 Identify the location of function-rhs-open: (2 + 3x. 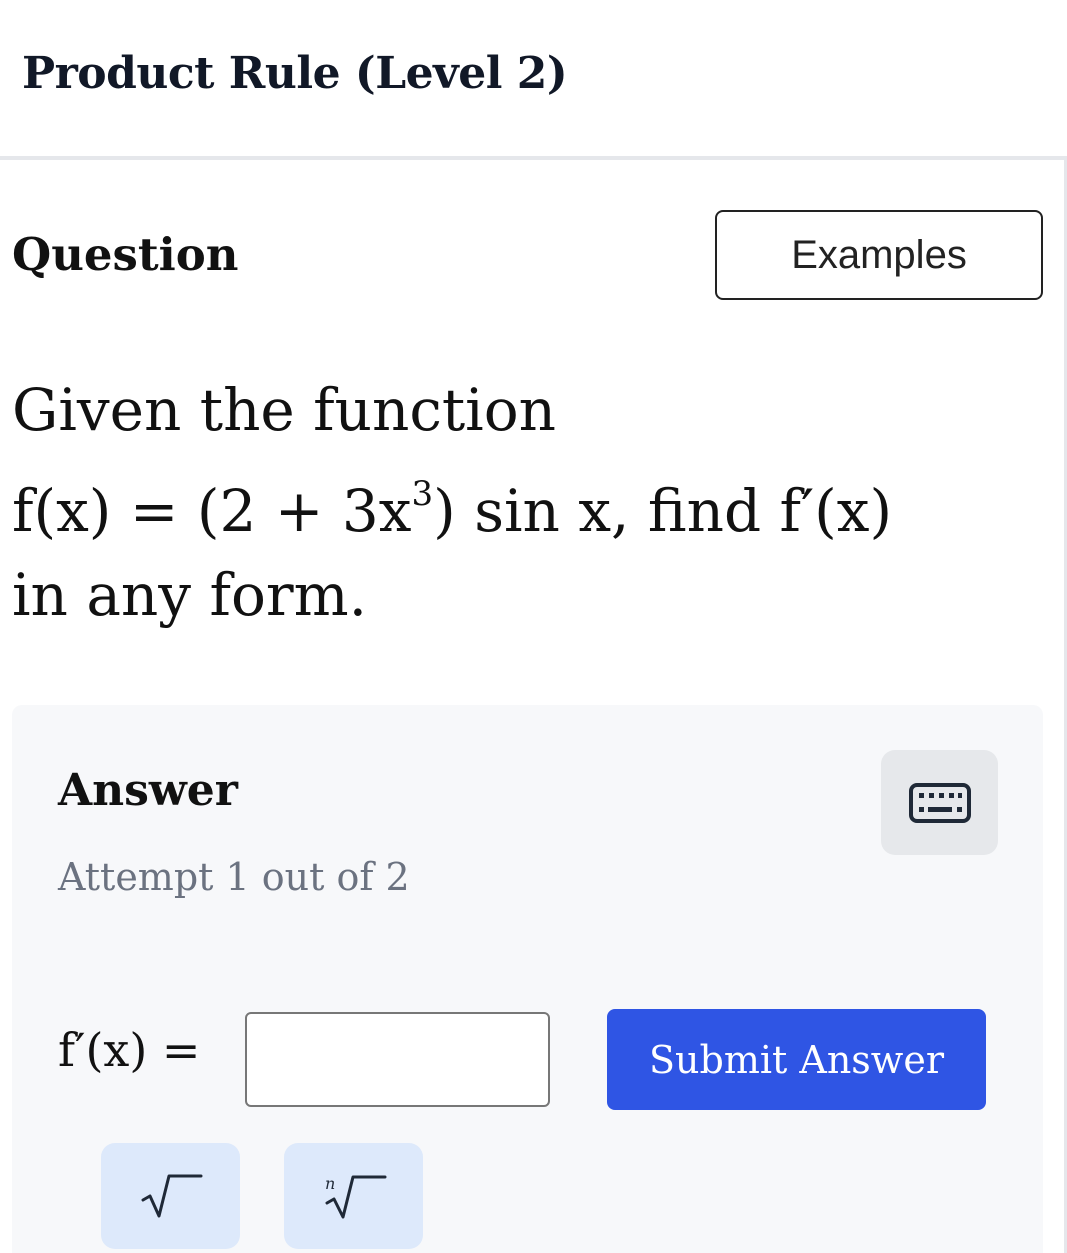
(304, 511).